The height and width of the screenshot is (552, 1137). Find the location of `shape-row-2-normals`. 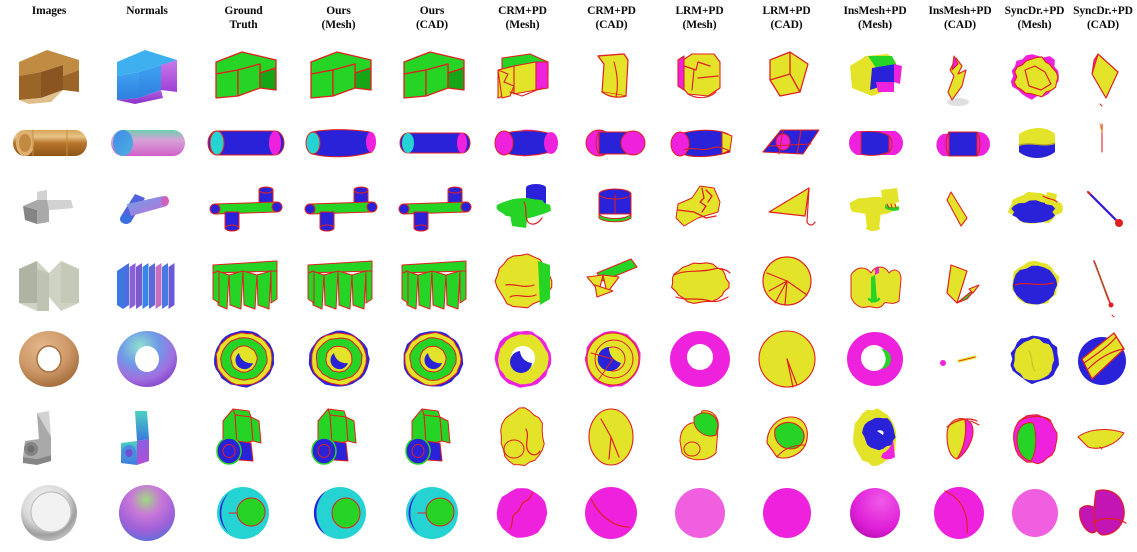

shape-row-2-normals is located at coordinates (148, 143).